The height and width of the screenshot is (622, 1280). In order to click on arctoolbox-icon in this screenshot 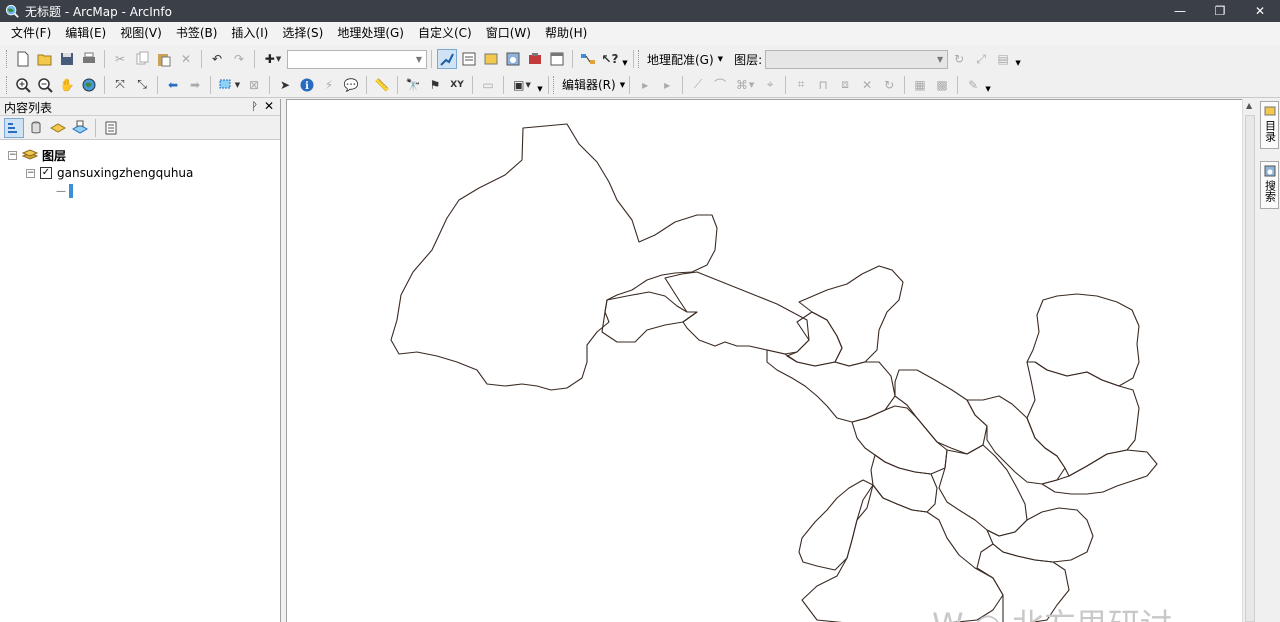, I will do `click(535, 59)`.